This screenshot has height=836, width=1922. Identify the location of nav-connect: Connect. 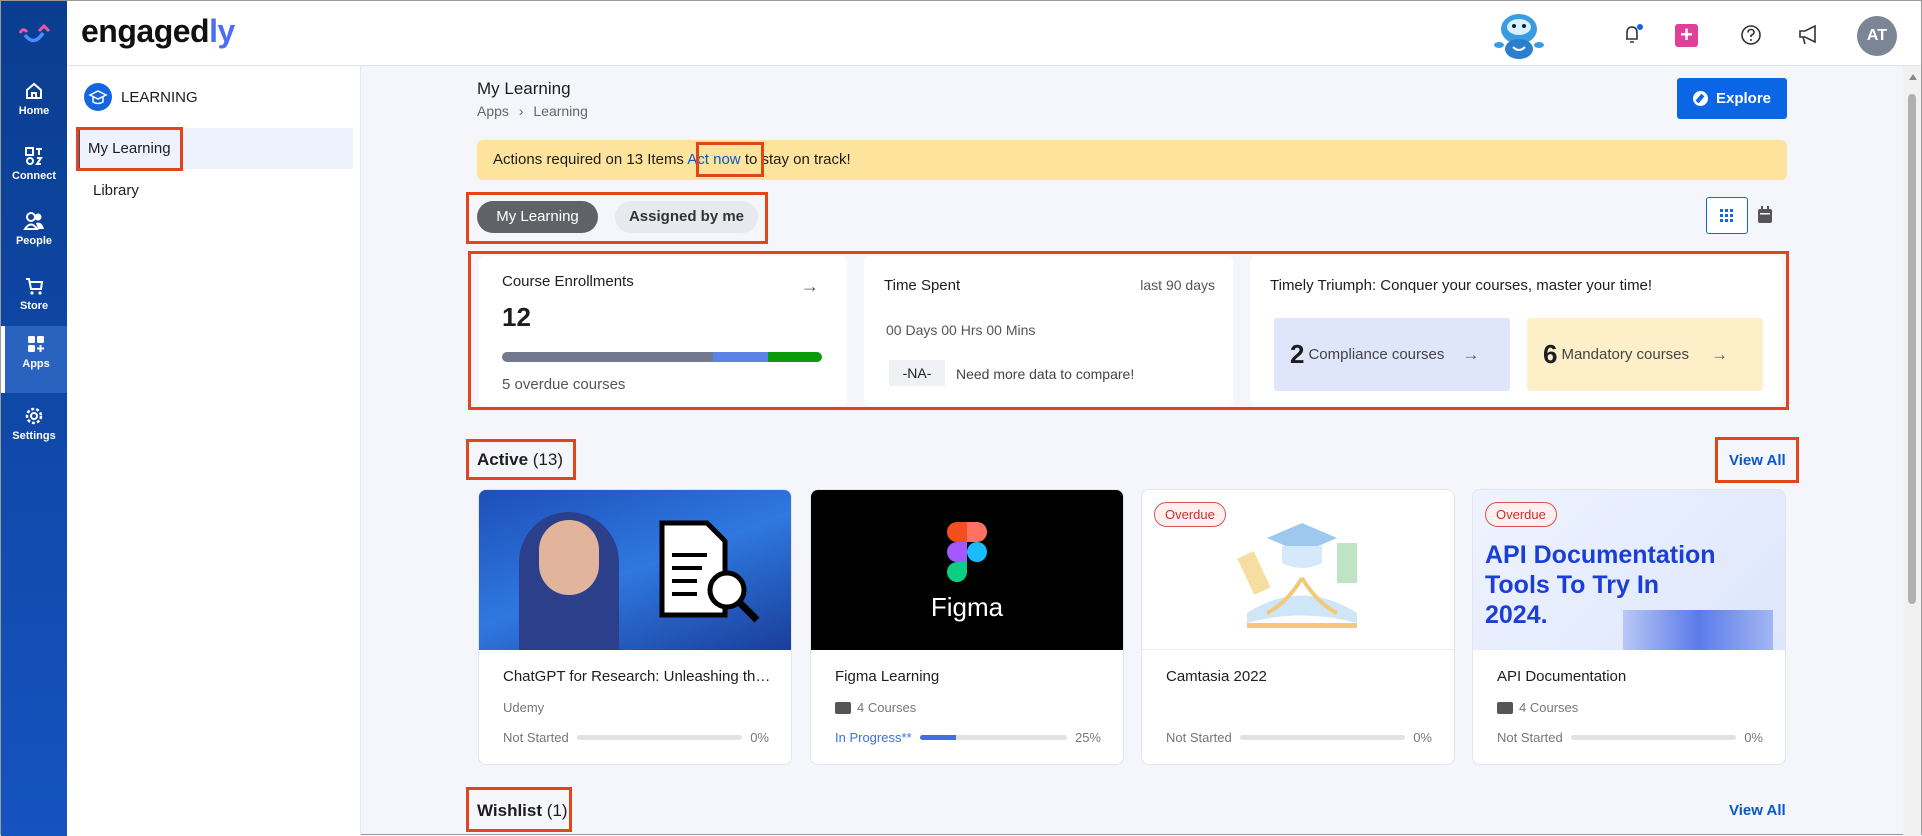
(34, 170).